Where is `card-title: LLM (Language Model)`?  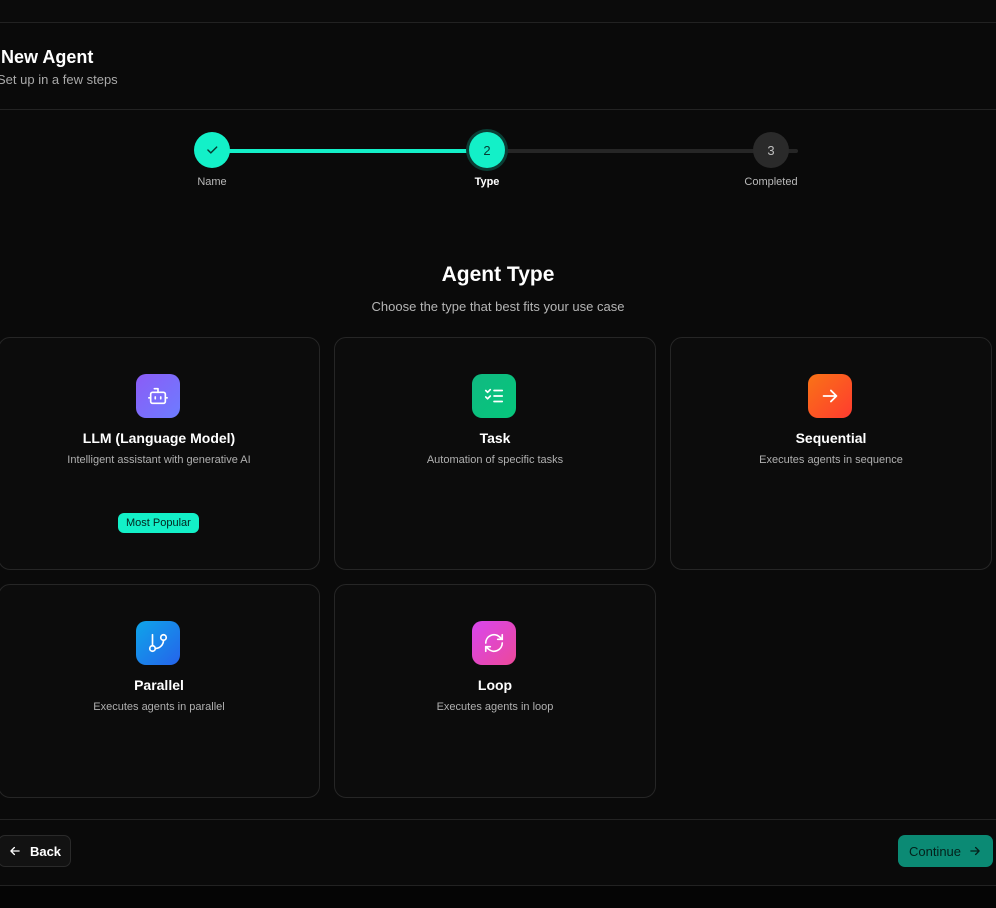
card-title: LLM (Language Model) is located at coordinates (159, 438).